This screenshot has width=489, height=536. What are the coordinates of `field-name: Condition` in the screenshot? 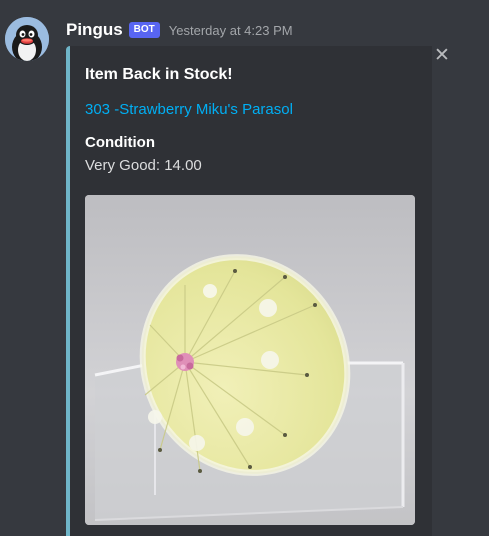 It's located at (120, 142).